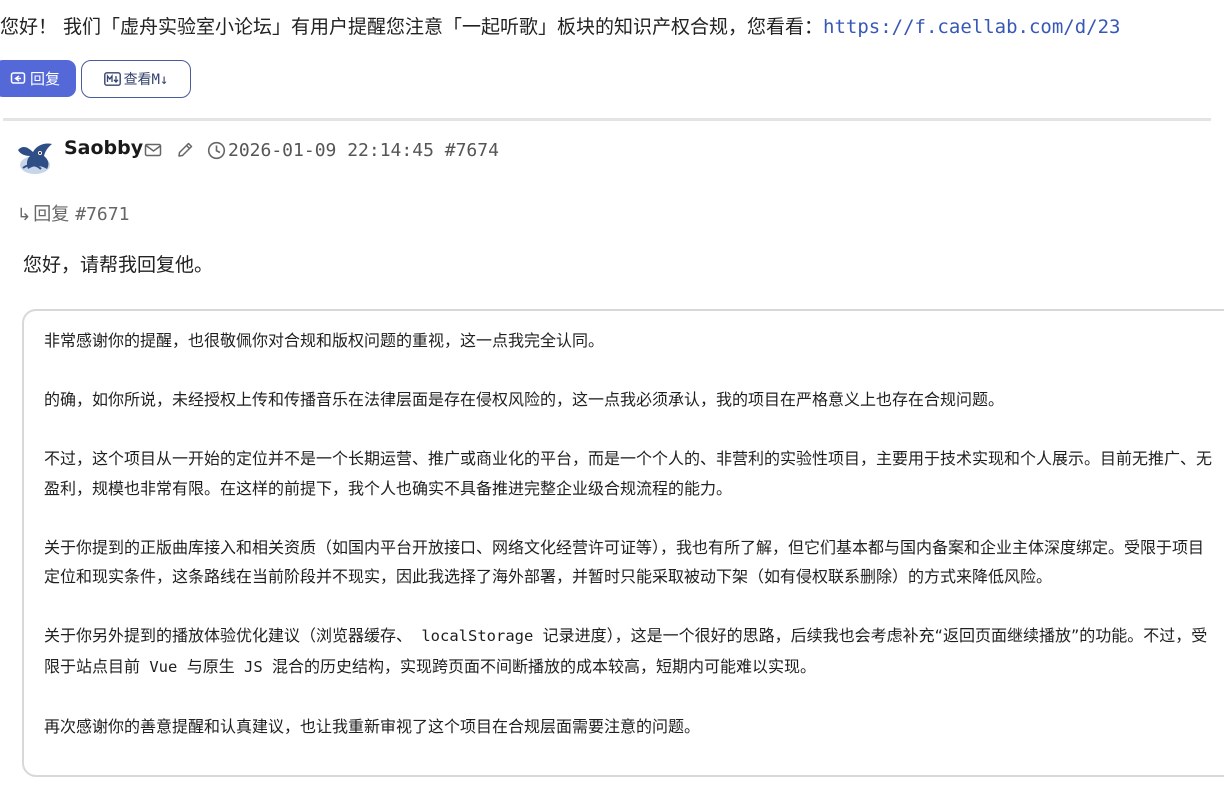  Describe the element at coordinates (472, 150) in the screenshot. I see `post-id: #7674` at that location.